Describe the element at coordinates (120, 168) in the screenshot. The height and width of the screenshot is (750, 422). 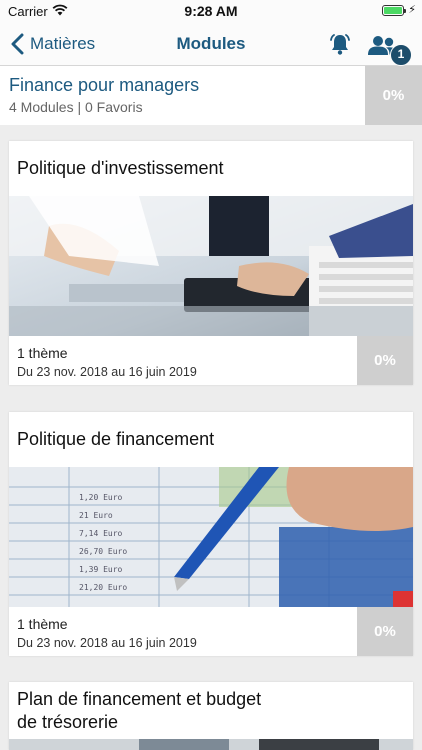
I see `module-title: Politique d'investissement` at that location.